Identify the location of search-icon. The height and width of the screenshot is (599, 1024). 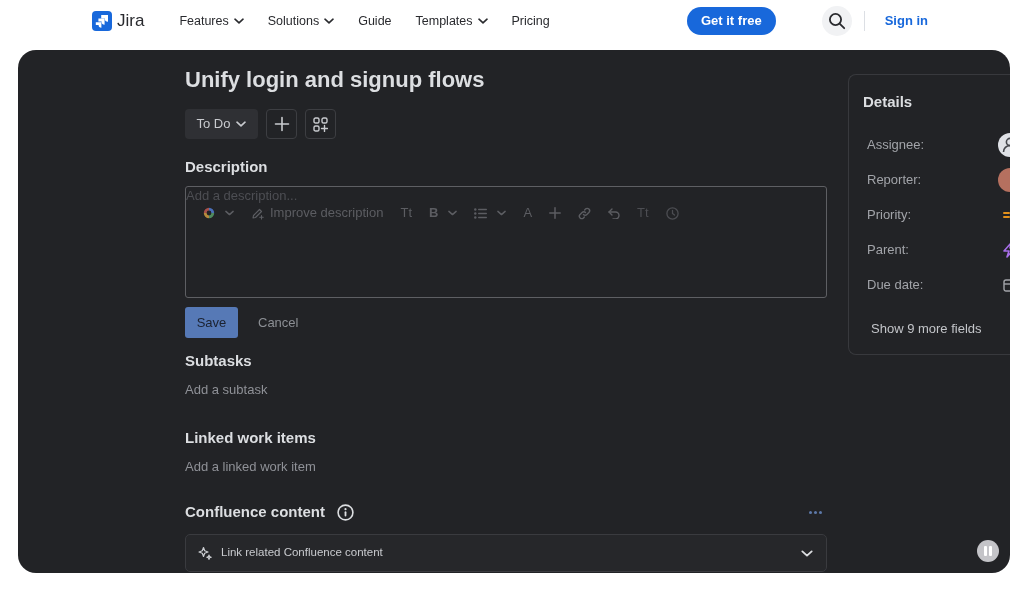
(836, 21).